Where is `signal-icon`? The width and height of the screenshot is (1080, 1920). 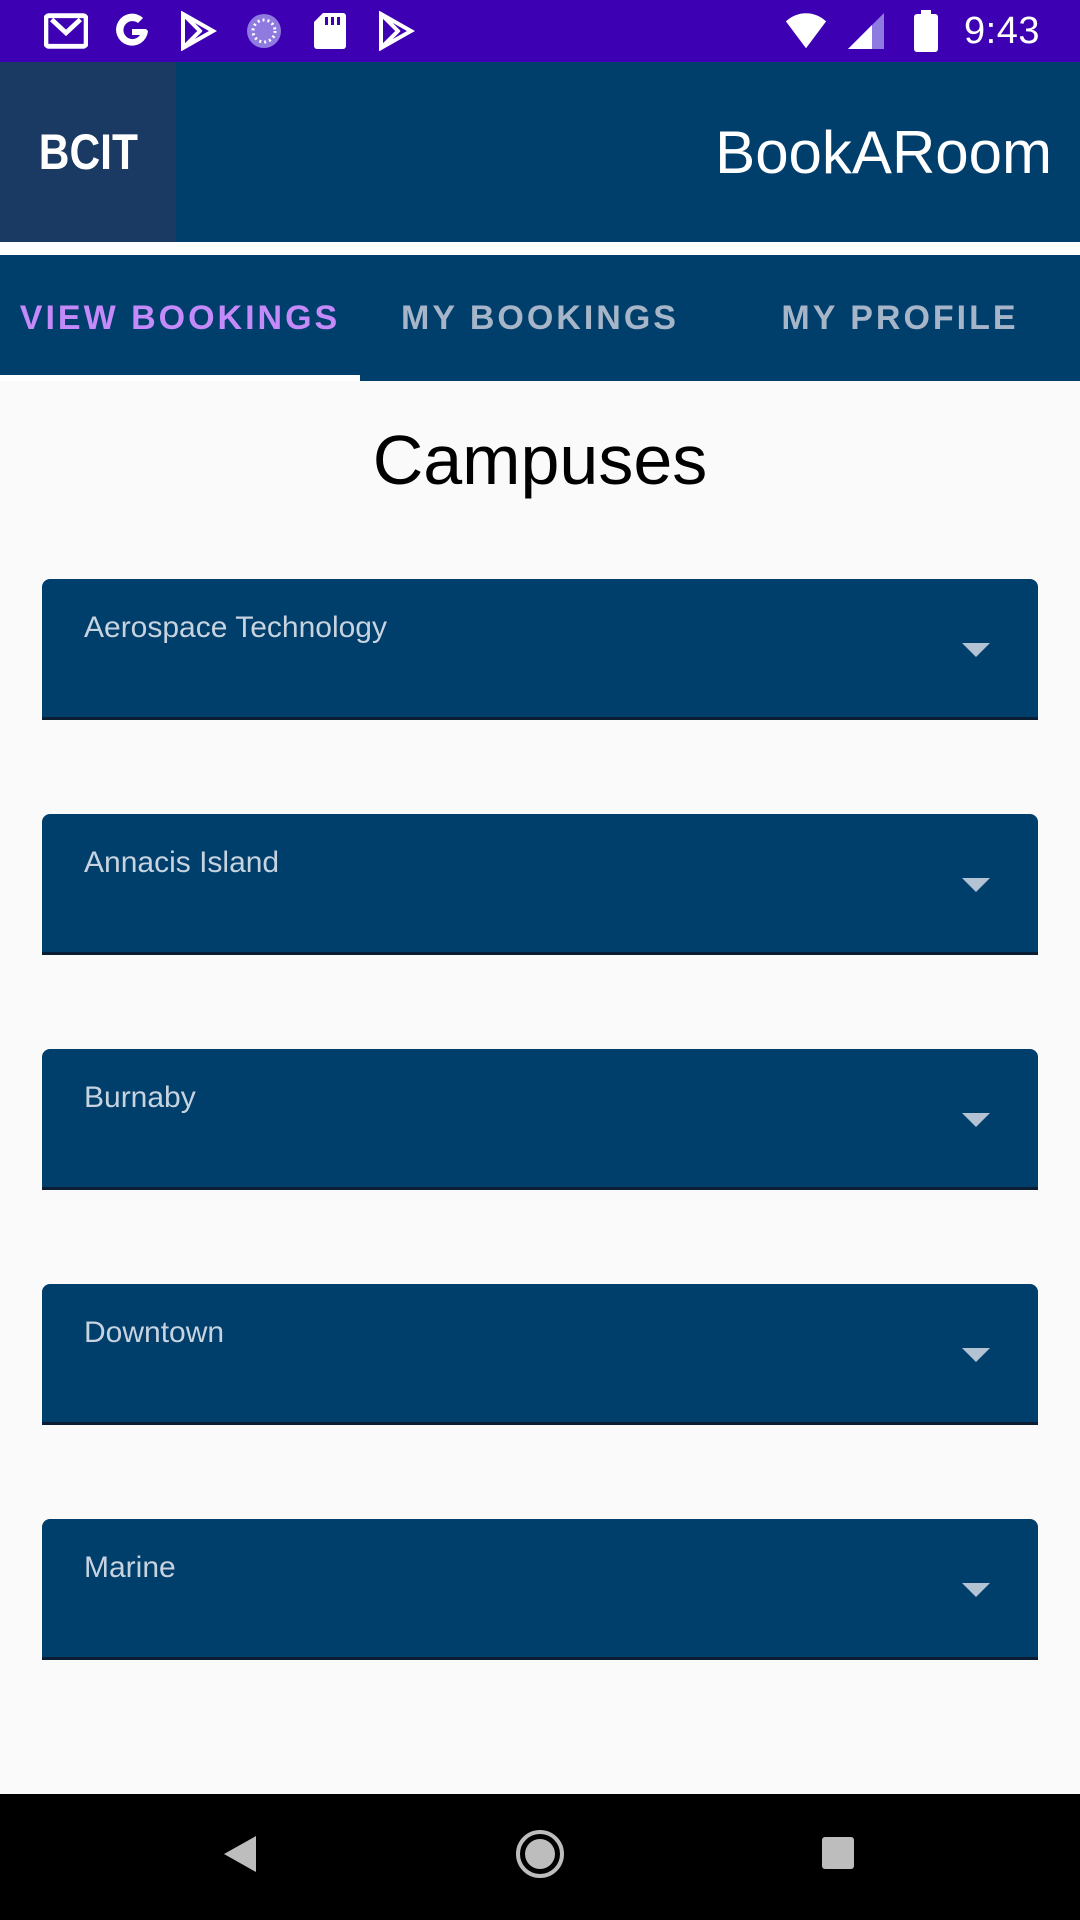
signal-icon is located at coordinates (866, 31).